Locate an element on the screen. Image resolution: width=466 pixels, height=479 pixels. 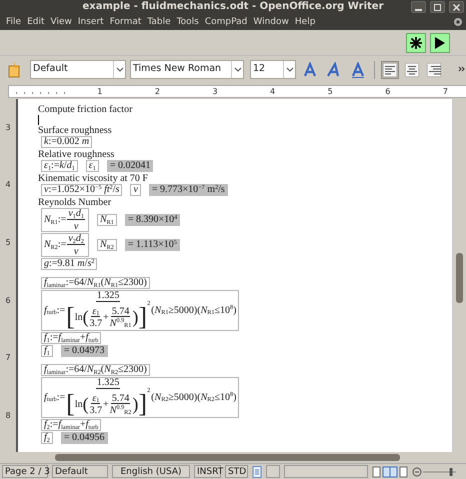
math-formula: f$_{laminar}$:=64/N$_{R1}$(N$_{R1}$≤2300) is located at coordinates (95, 283).